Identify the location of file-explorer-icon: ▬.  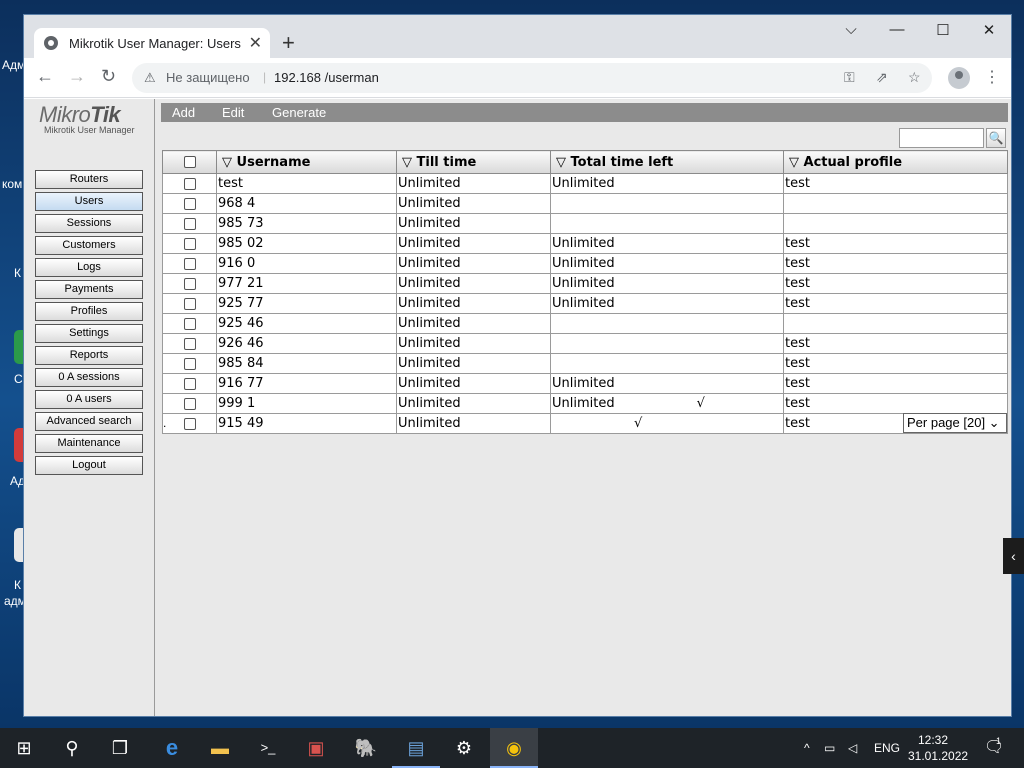
(220, 748).